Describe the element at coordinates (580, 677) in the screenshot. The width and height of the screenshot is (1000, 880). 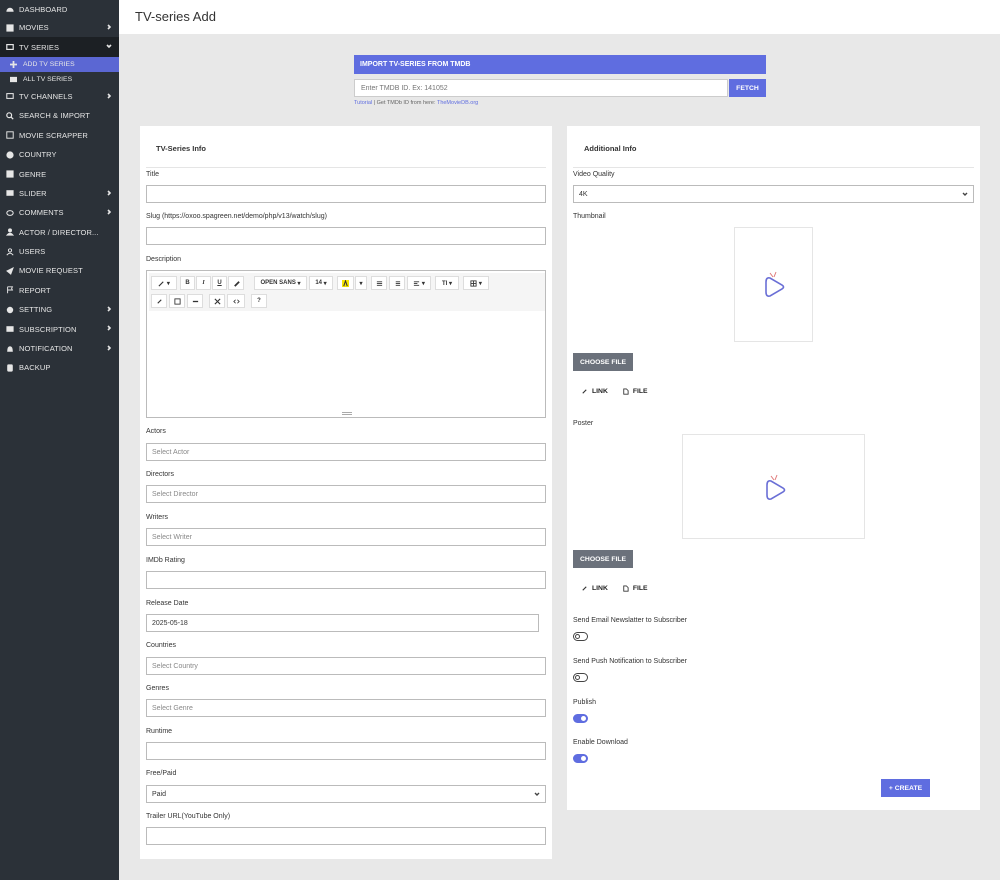
I see `push-notification-toggle` at that location.